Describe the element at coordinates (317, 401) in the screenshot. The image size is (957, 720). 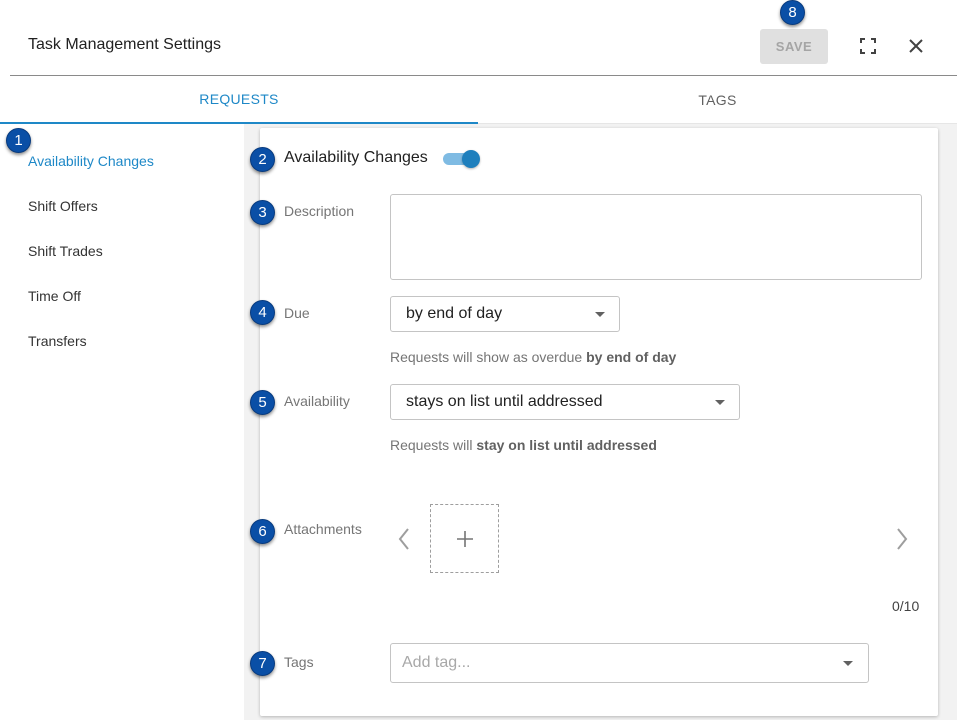
I see `availability-label: Availability` at that location.